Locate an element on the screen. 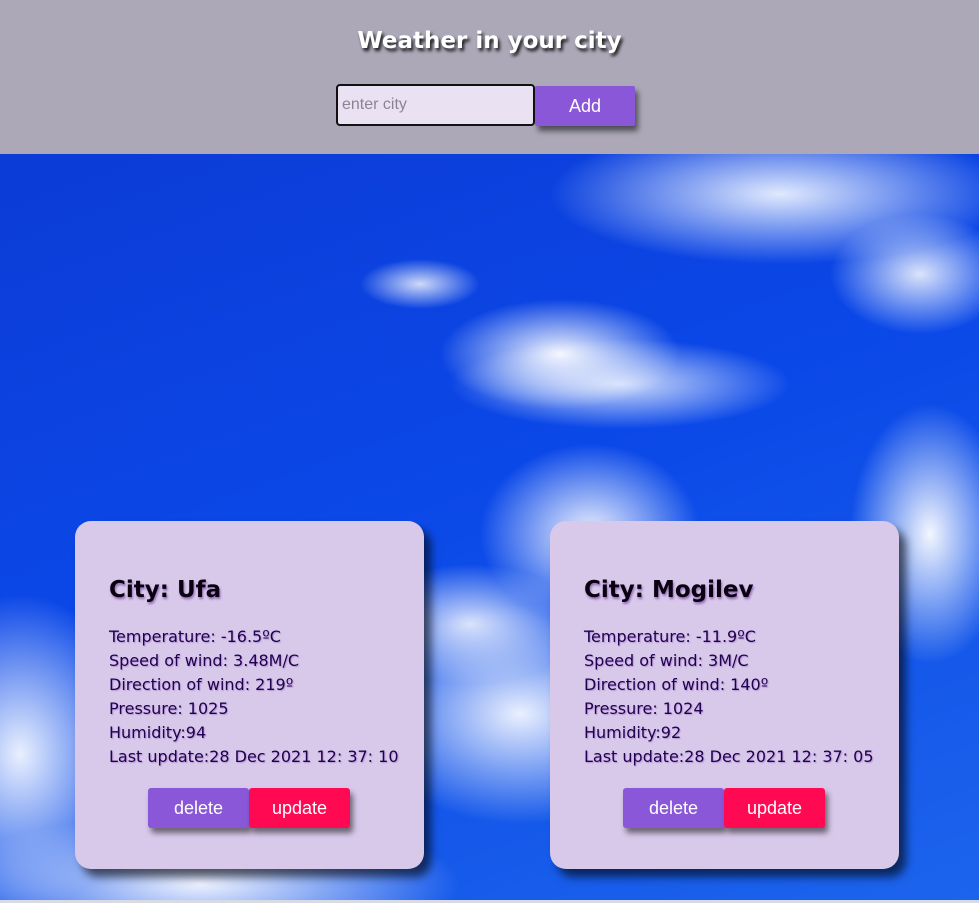  wind-direction-text: Direction of wind: 219º is located at coordinates (201, 684).